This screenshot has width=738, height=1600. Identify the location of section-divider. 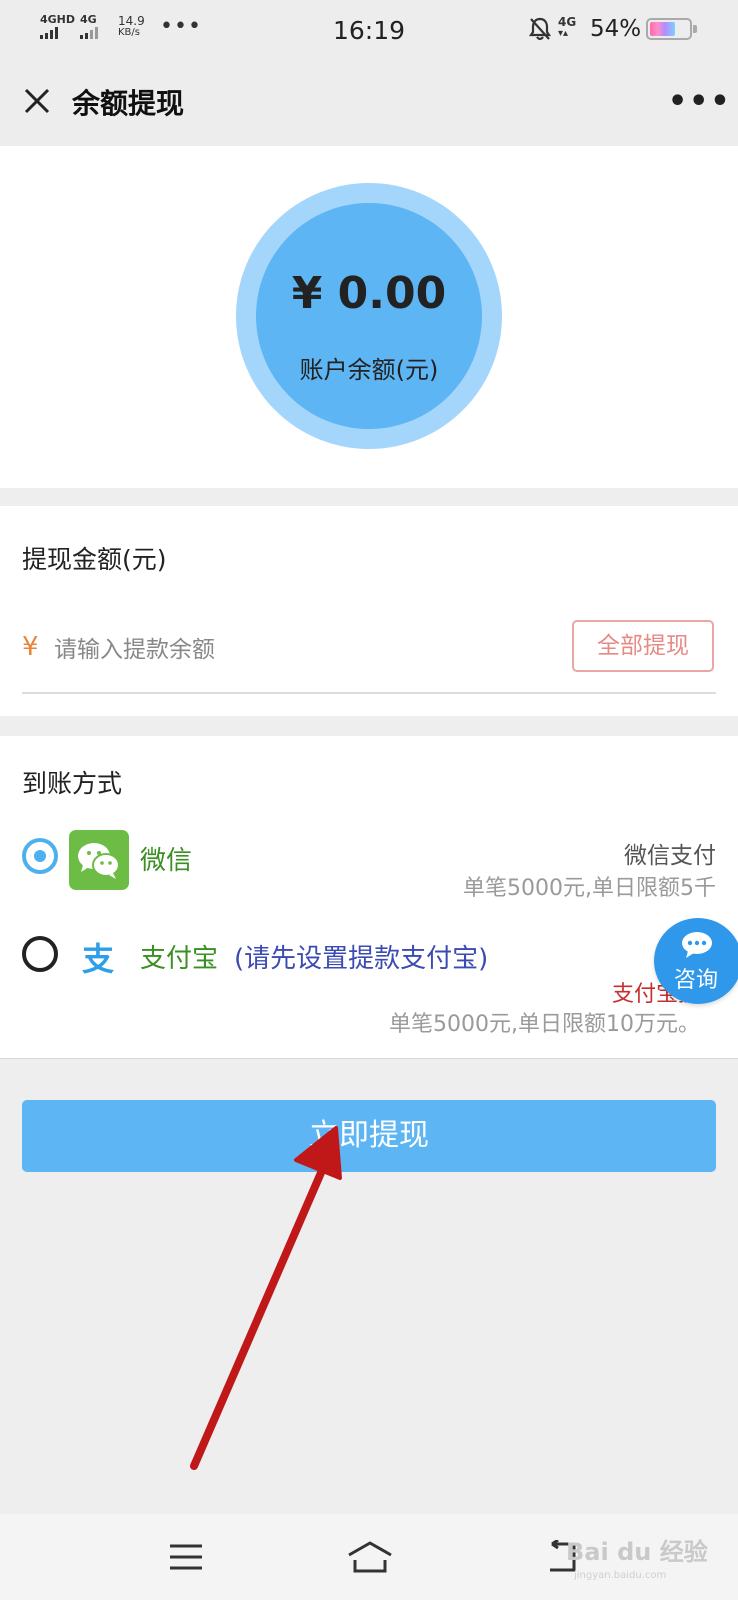
(369, 1058).